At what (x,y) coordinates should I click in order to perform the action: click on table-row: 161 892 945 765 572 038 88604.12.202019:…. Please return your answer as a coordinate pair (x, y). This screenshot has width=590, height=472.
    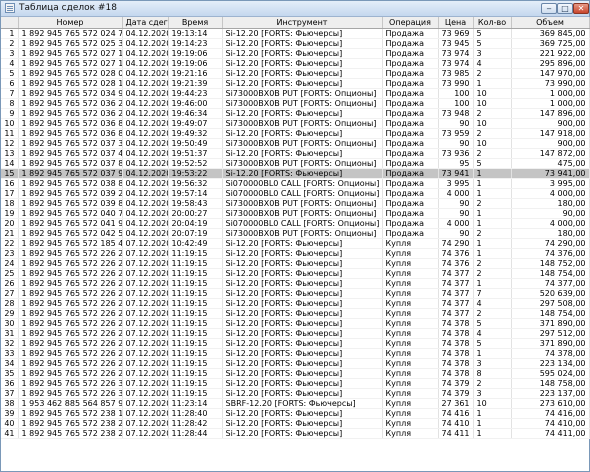
    Looking at the image, I should click on (295, 183).